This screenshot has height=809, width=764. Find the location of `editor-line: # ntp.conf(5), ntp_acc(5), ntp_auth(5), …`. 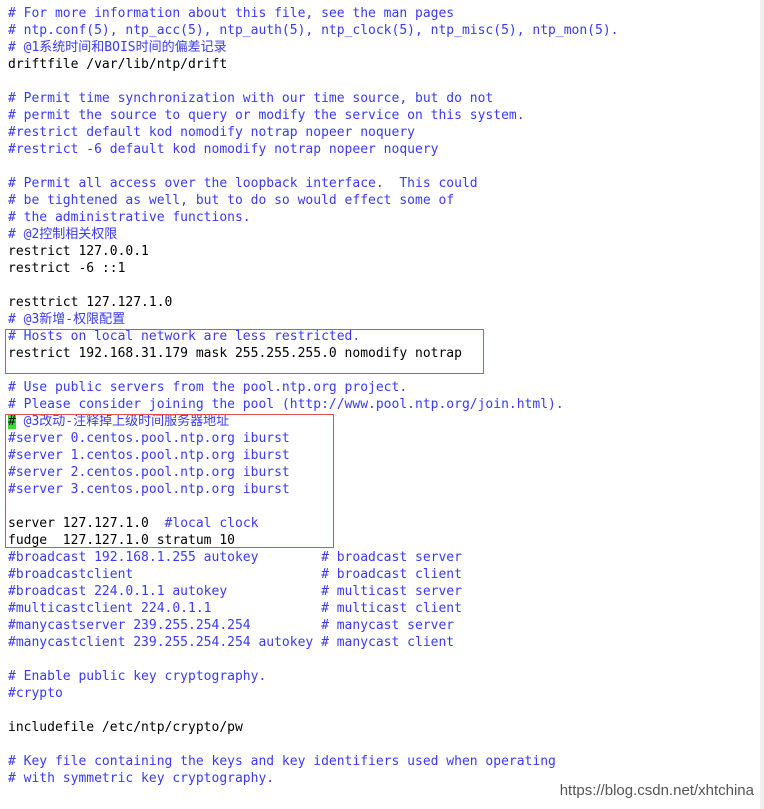

editor-line: # ntp.conf(5), ntp_acc(5), ntp_auth(5), … is located at coordinates (313, 30).